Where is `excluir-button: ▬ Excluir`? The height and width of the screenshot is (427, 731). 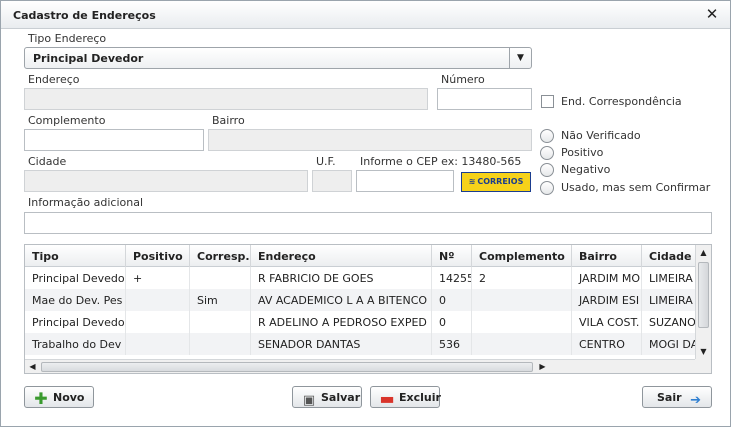
excluir-button: ▬ Excluir is located at coordinates (405, 397).